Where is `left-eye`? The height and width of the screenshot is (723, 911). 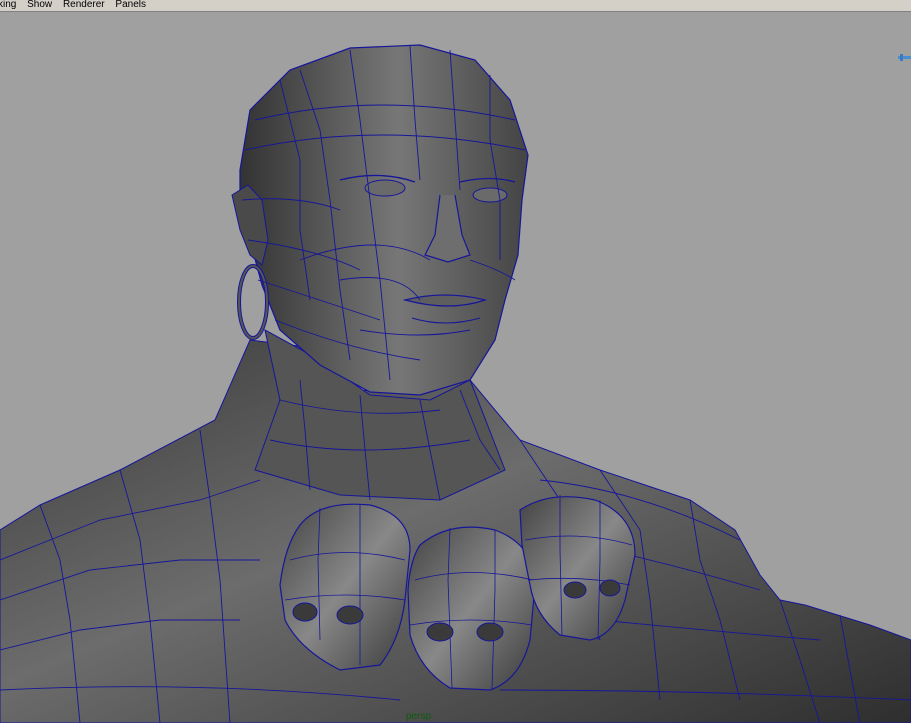 left-eye is located at coordinates (385, 188).